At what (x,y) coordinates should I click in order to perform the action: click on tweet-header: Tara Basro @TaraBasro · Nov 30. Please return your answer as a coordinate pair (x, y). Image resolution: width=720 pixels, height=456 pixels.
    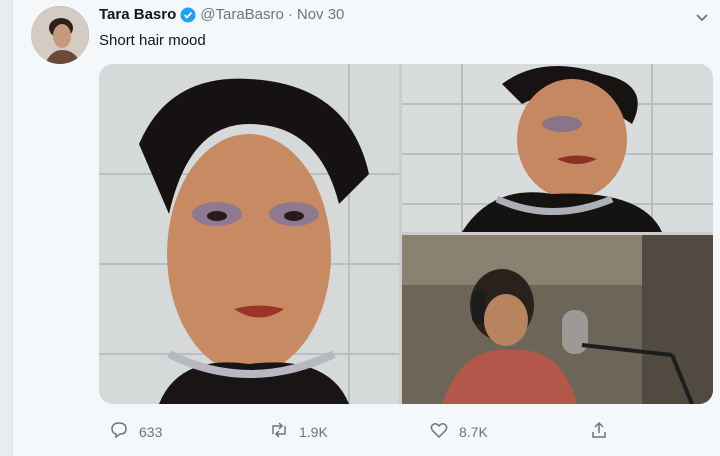
    Looking at the image, I should click on (221, 14).